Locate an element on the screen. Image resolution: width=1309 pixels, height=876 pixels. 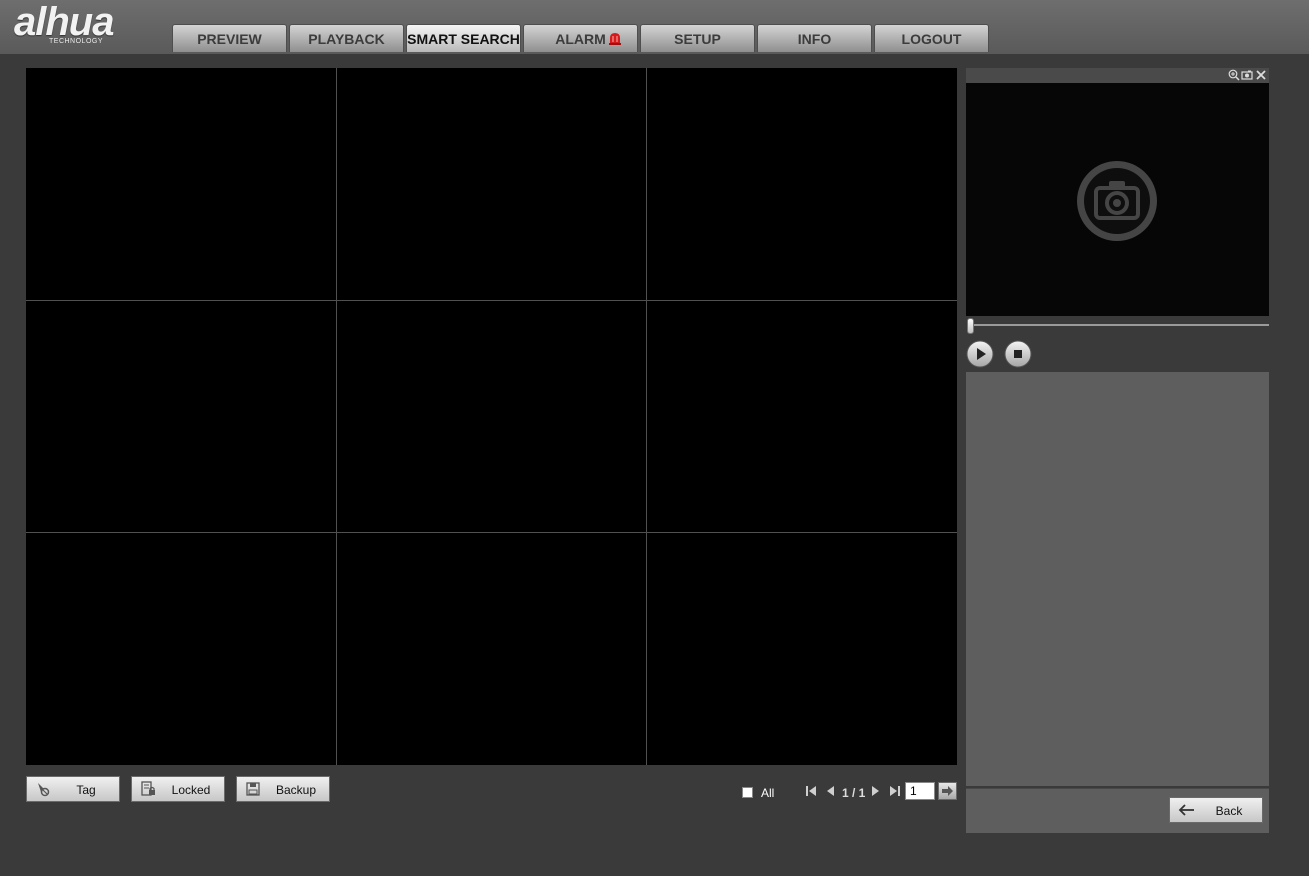
last-page-icon is located at coordinates (895, 791).